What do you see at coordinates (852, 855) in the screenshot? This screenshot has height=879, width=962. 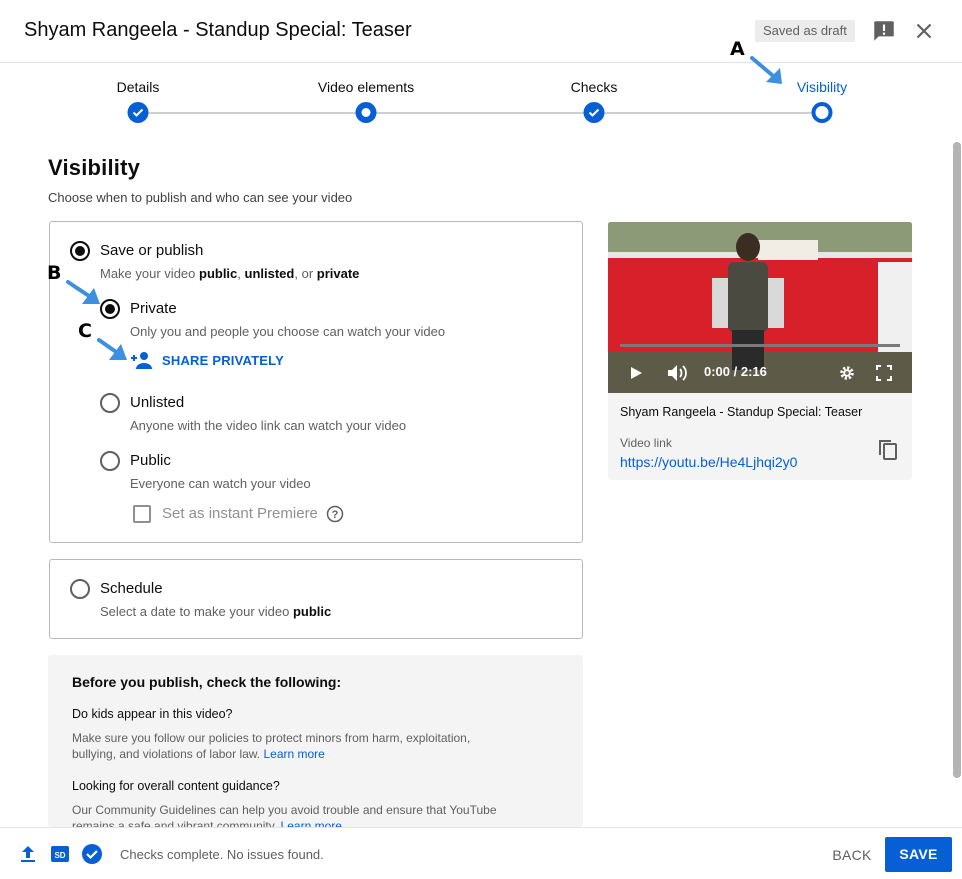 I see `back-button: BACK` at bounding box center [852, 855].